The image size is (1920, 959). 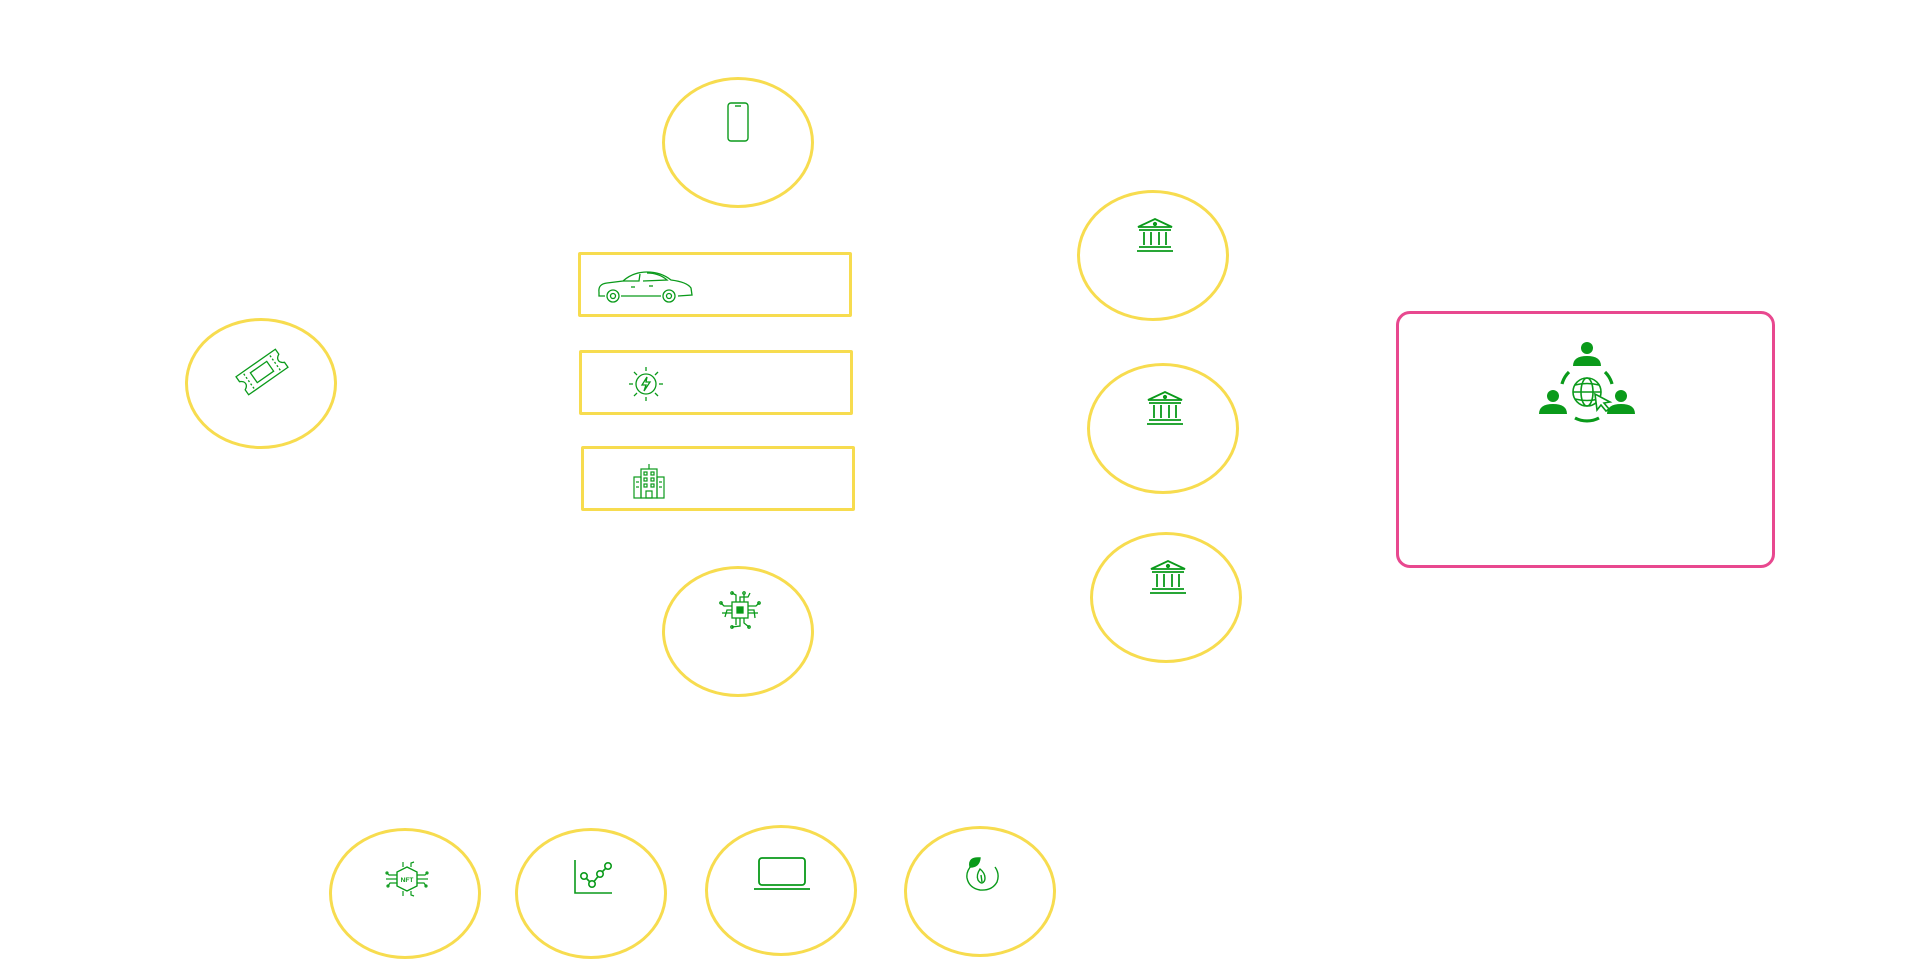 I want to click on global-network-panel, so click(x=1585, y=439).